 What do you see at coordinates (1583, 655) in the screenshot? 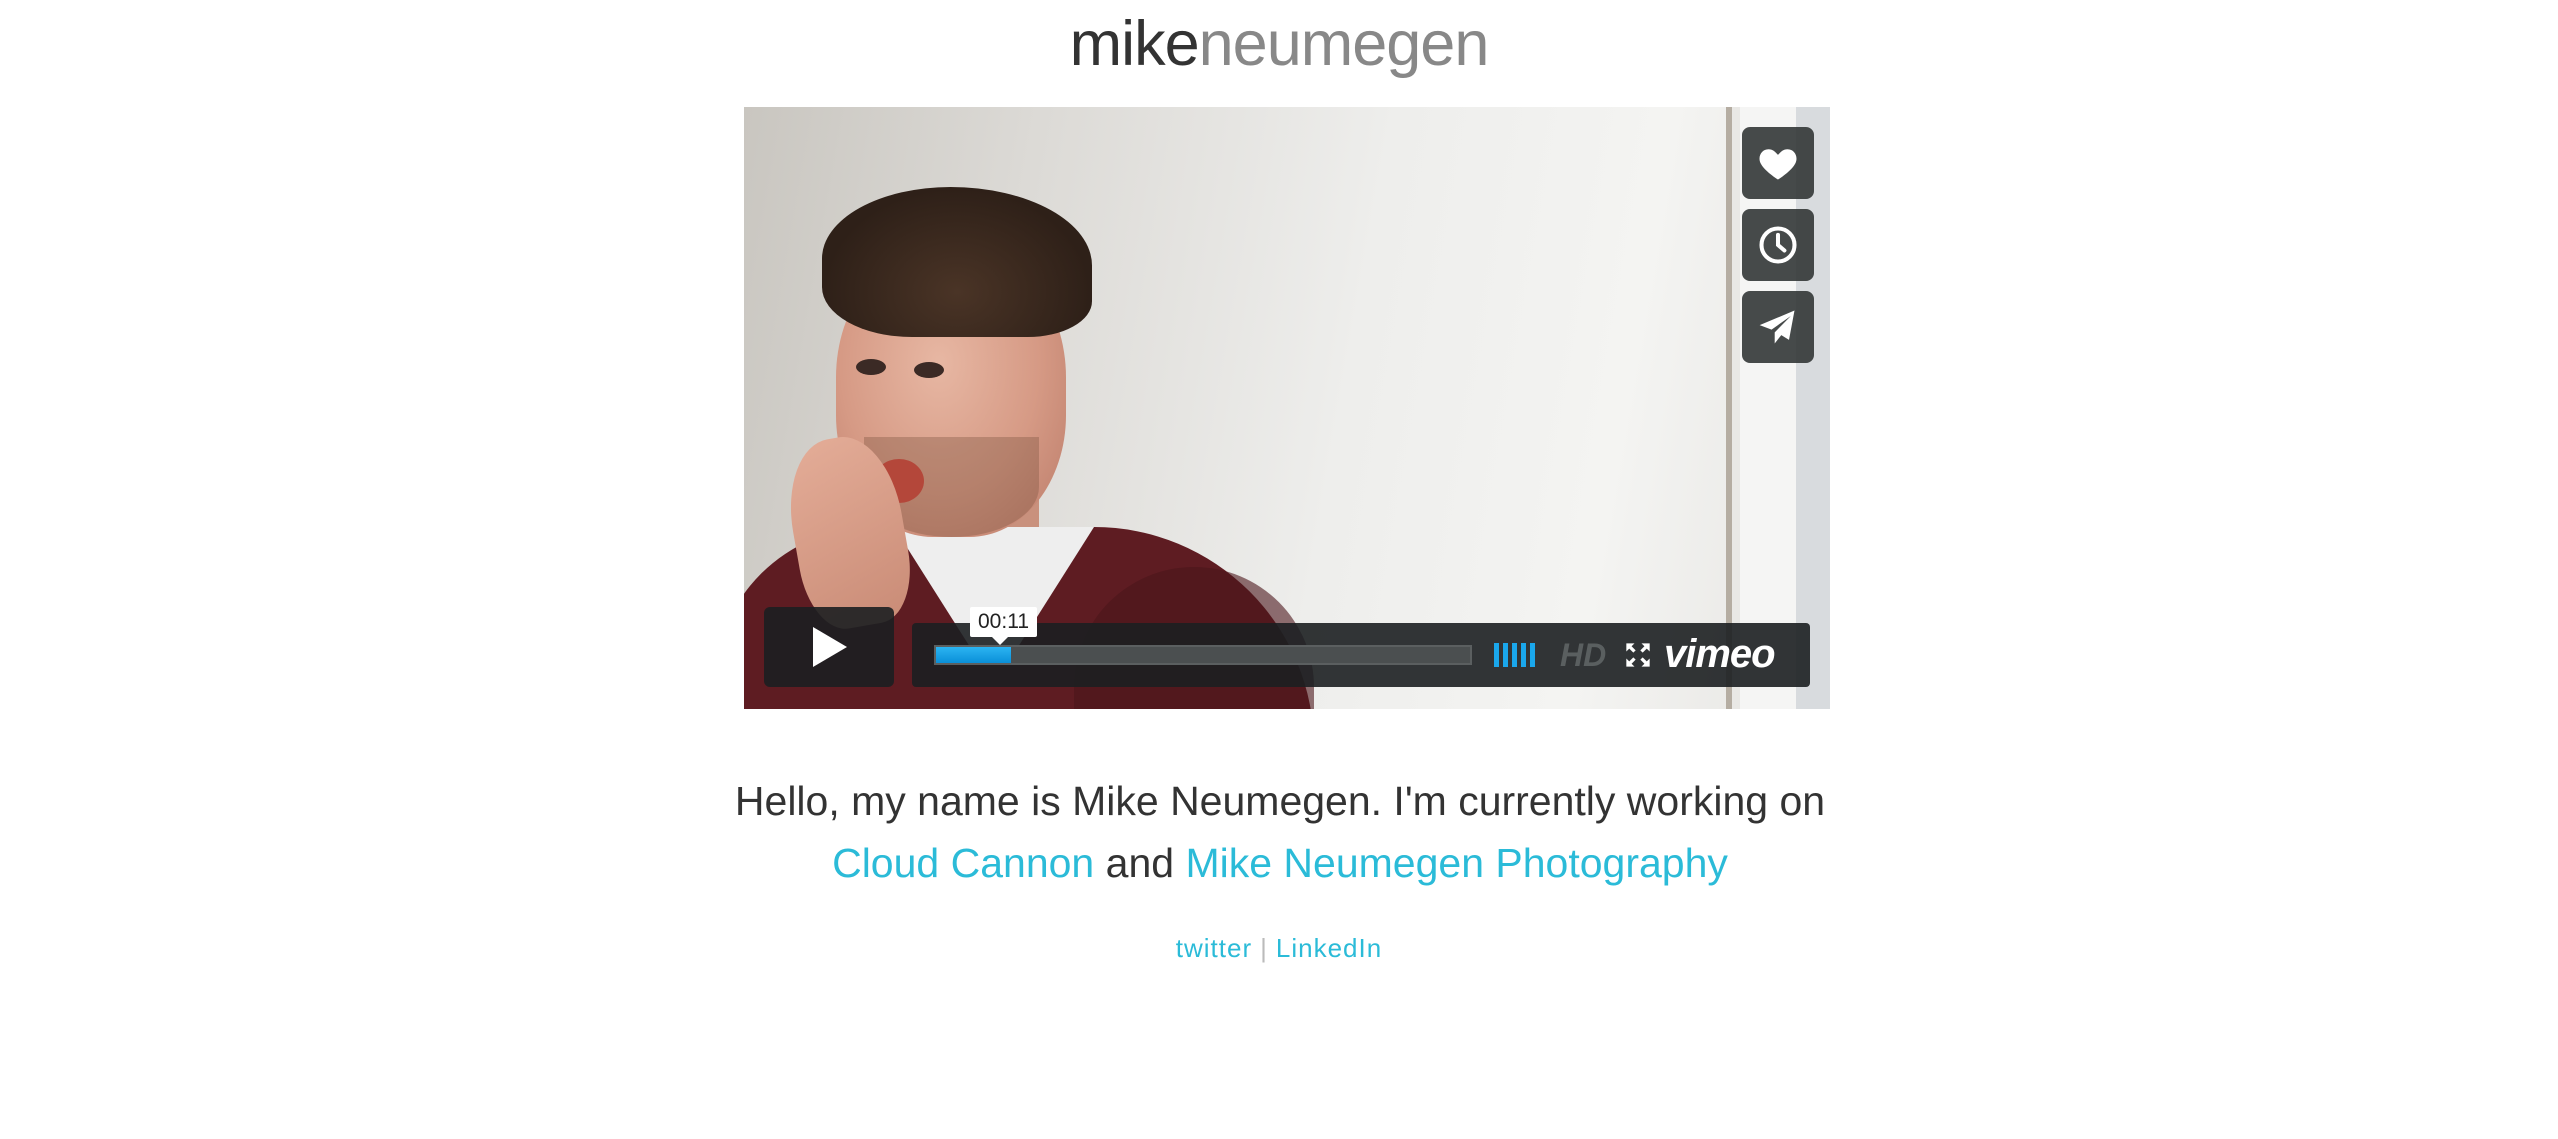
I see `hd-button: HD` at bounding box center [1583, 655].